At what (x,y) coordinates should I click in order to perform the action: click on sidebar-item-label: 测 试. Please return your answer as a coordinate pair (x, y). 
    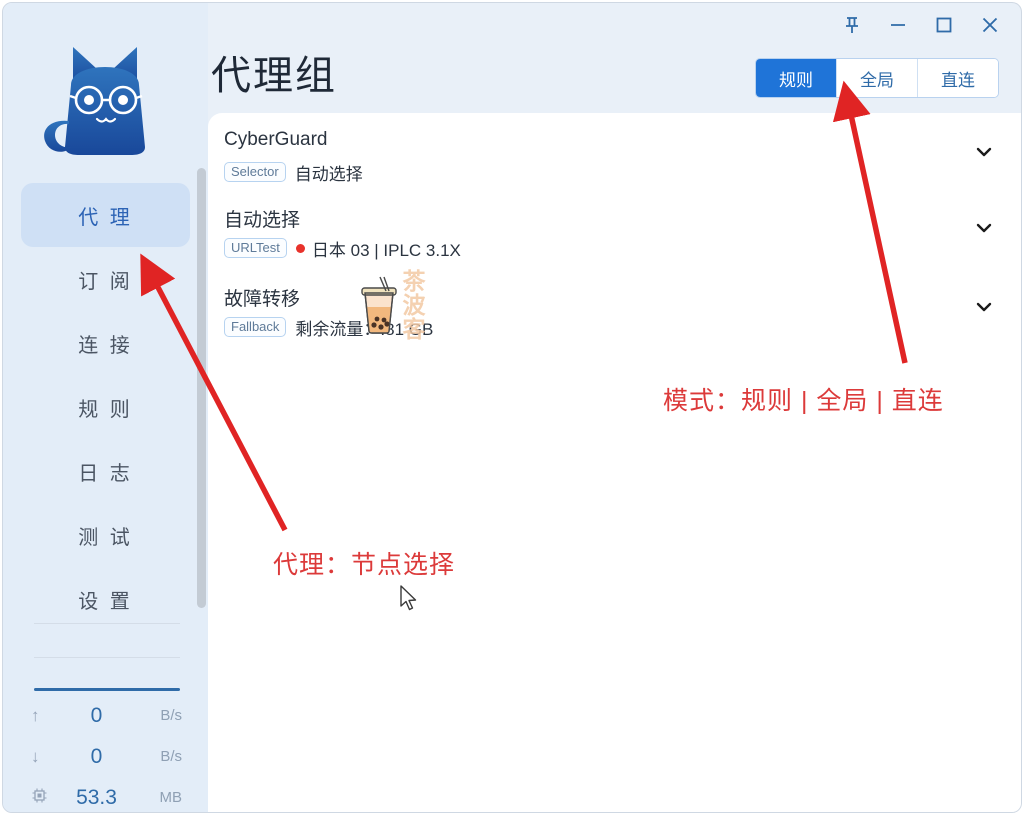
    Looking at the image, I should click on (105, 537).